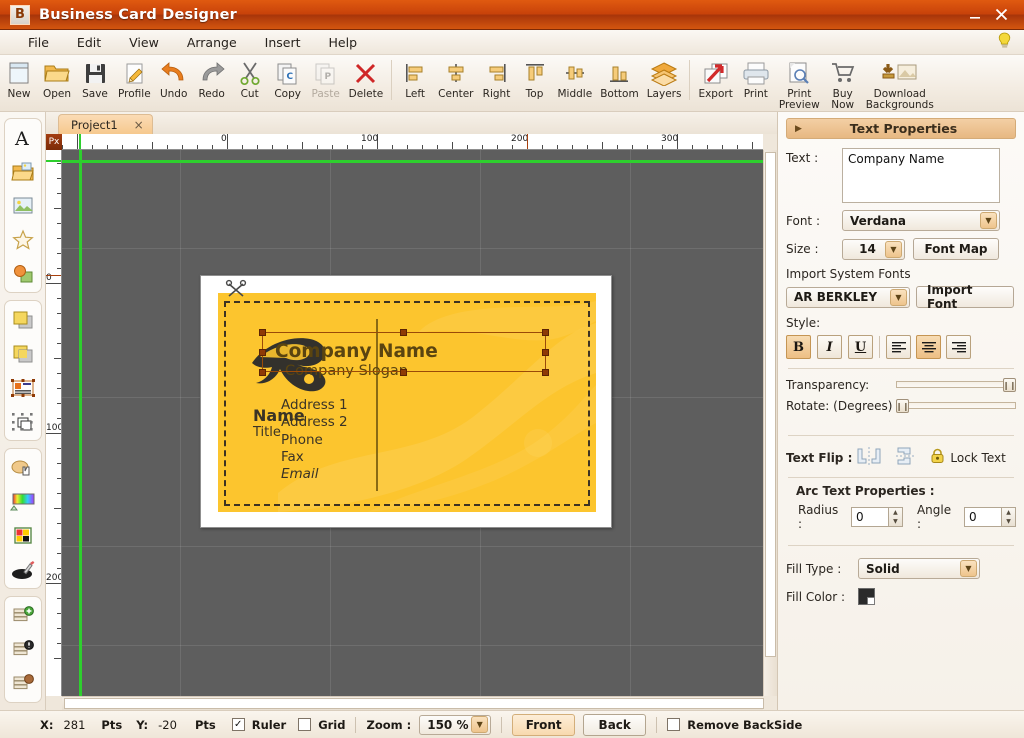 The image size is (1024, 738). What do you see at coordinates (23, 171) in the screenshot?
I see `open-image-tool` at bounding box center [23, 171].